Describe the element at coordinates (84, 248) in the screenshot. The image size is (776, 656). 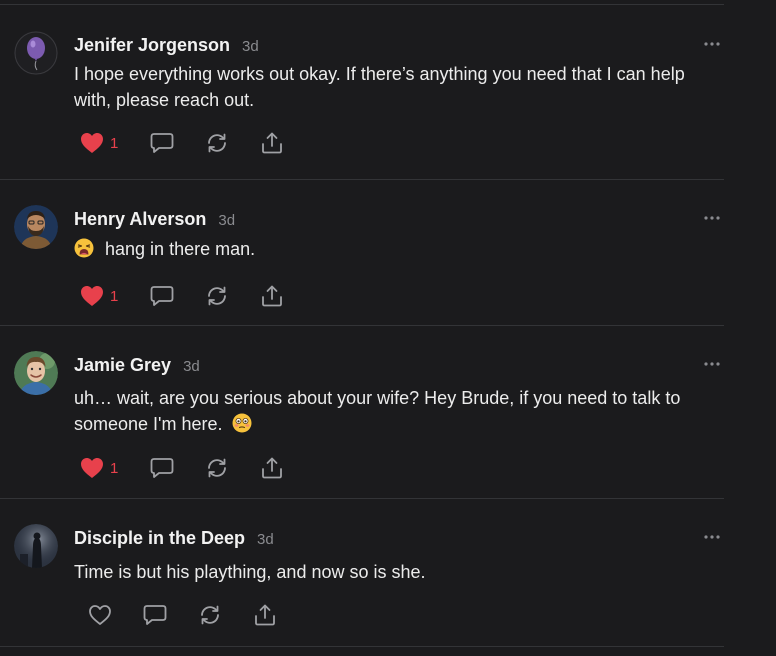
I see `tired-face-emoji-icon` at that location.